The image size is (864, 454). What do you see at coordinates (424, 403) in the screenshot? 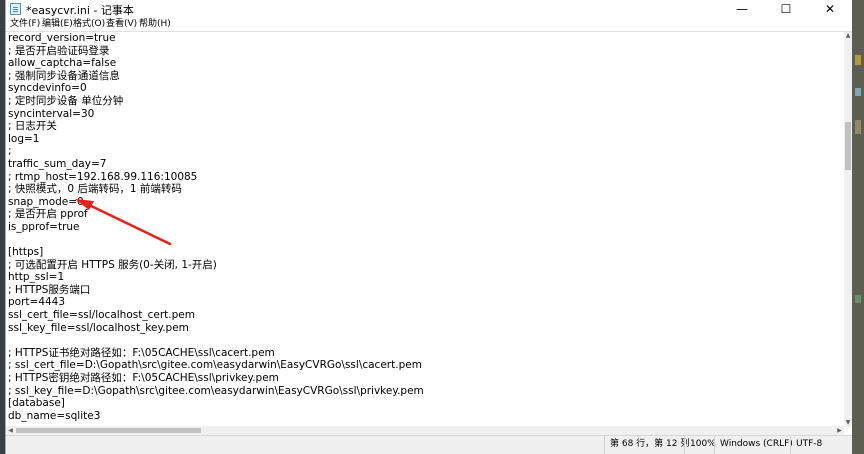
I see `text-line: [database]` at bounding box center [424, 403].